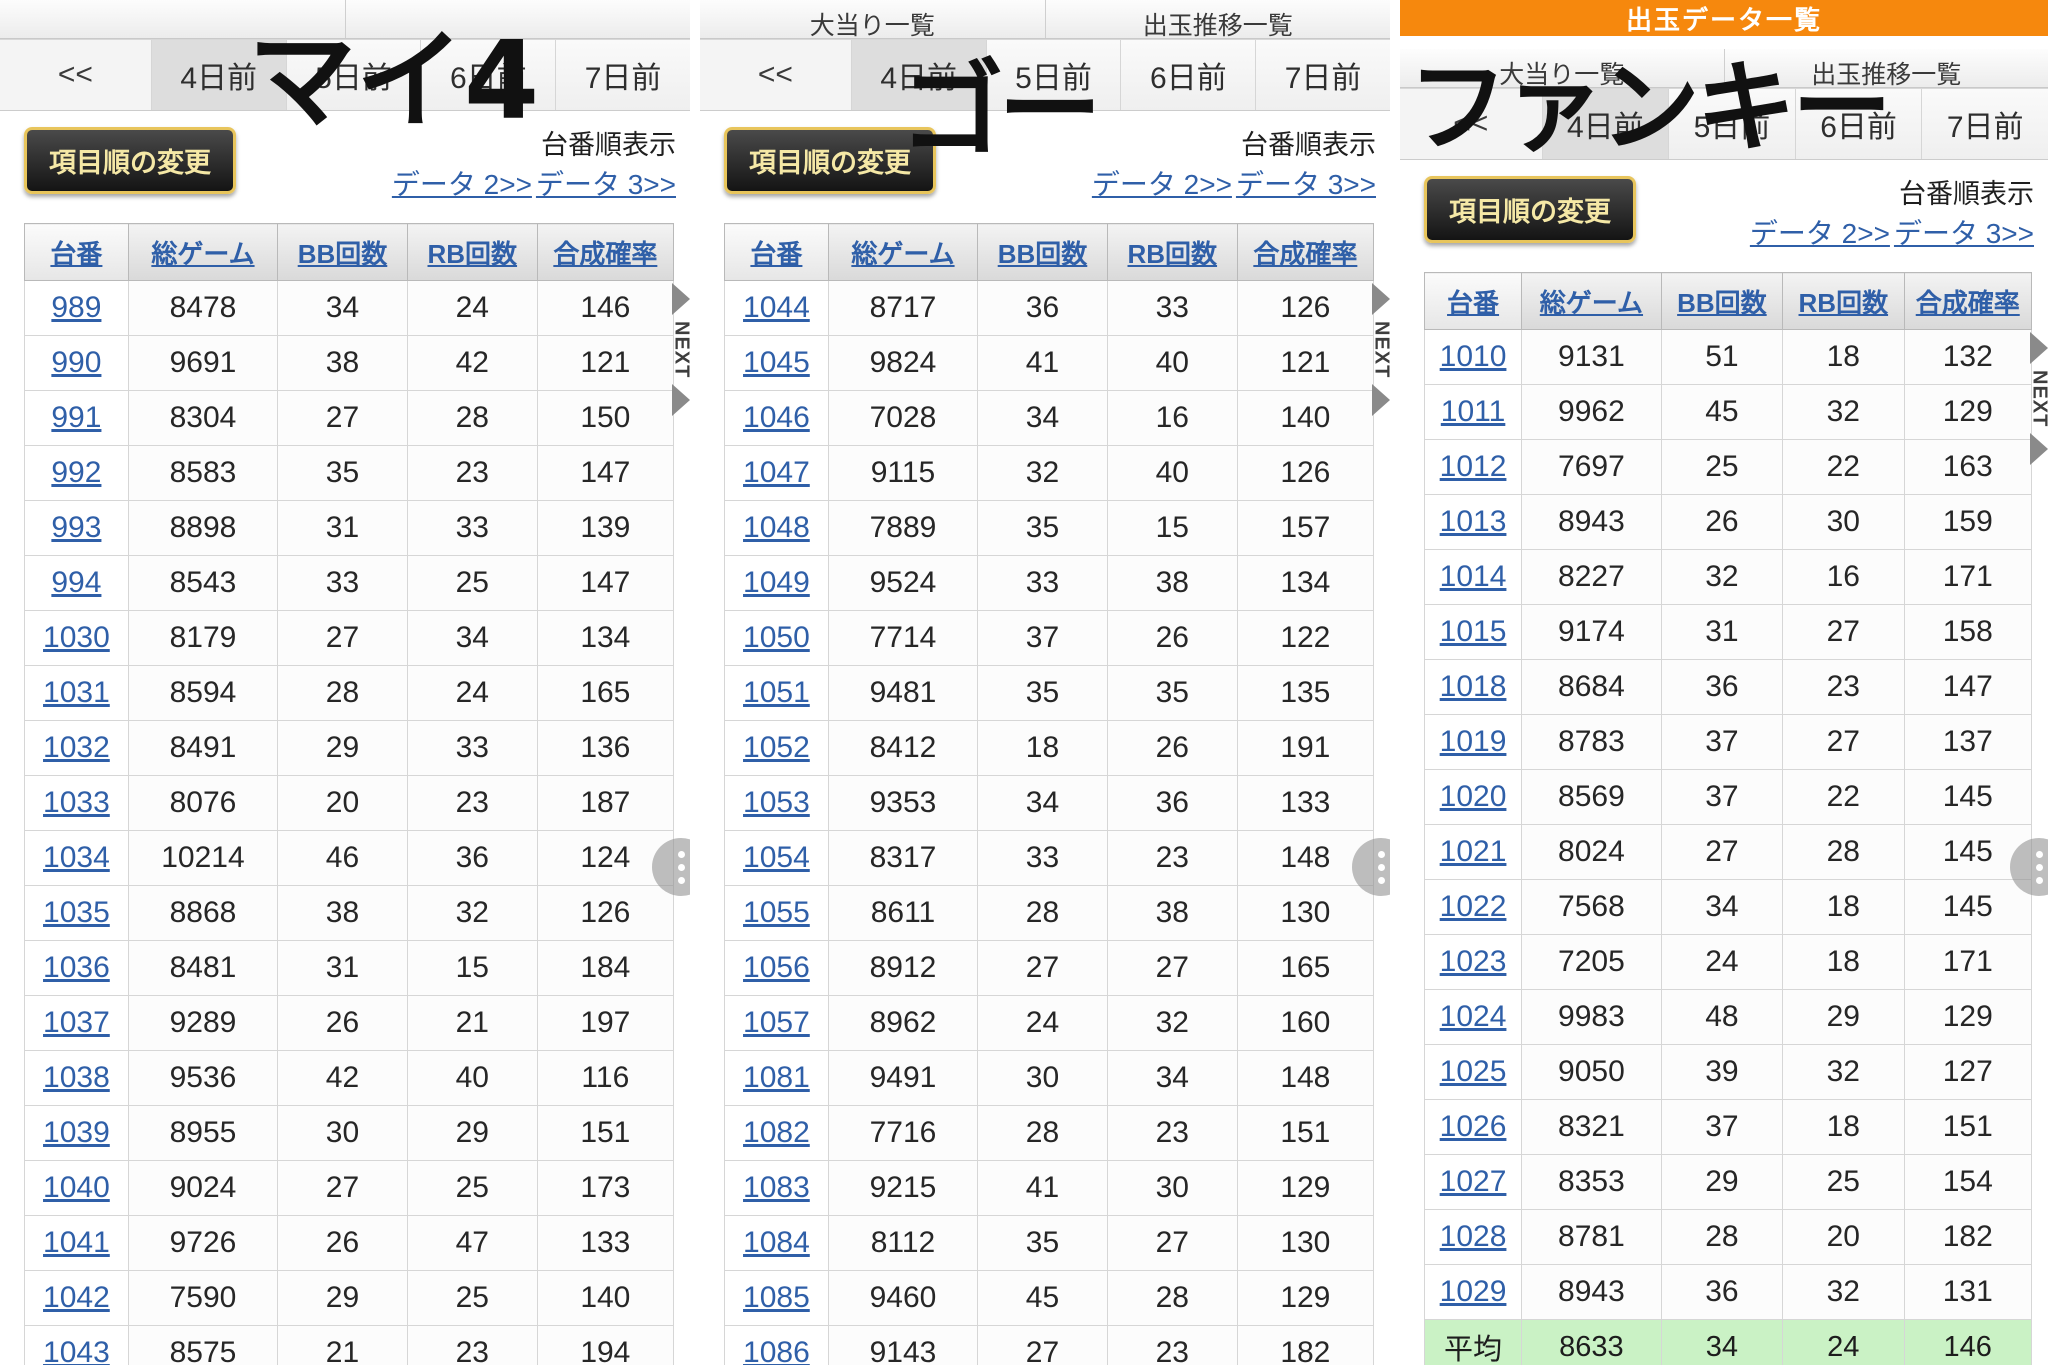 The image size is (2048, 1365). What do you see at coordinates (776, 967) in the screenshot?
I see `machine-number-link: 1056` at bounding box center [776, 967].